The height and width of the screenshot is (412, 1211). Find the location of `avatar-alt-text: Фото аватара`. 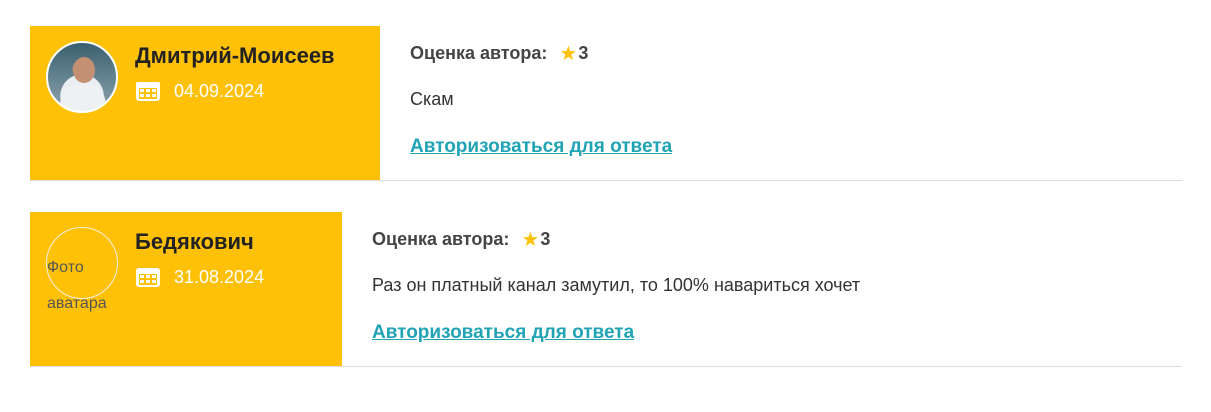

avatar-alt-text: Фото аватара is located at coordinates (77, 285).